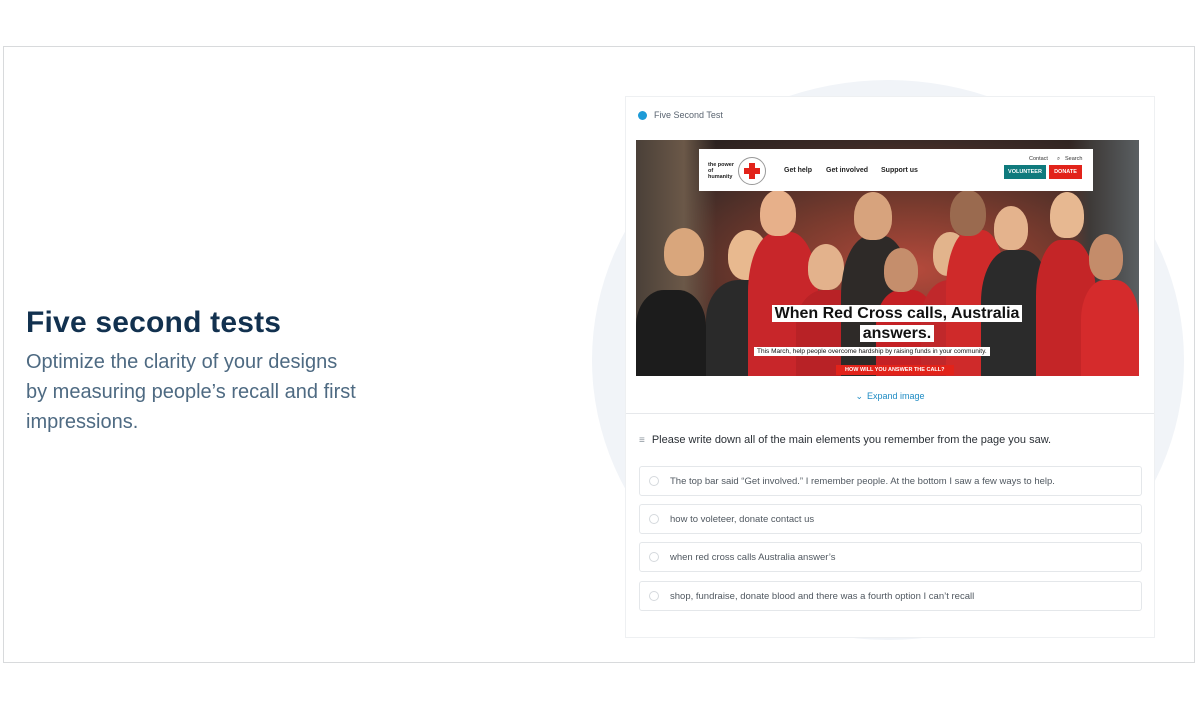  What do you see at coordinates (890, 519) in the screenshot?
I see `answer-row: how to voleteer, donate contact us` at bounding box center [890, 519].